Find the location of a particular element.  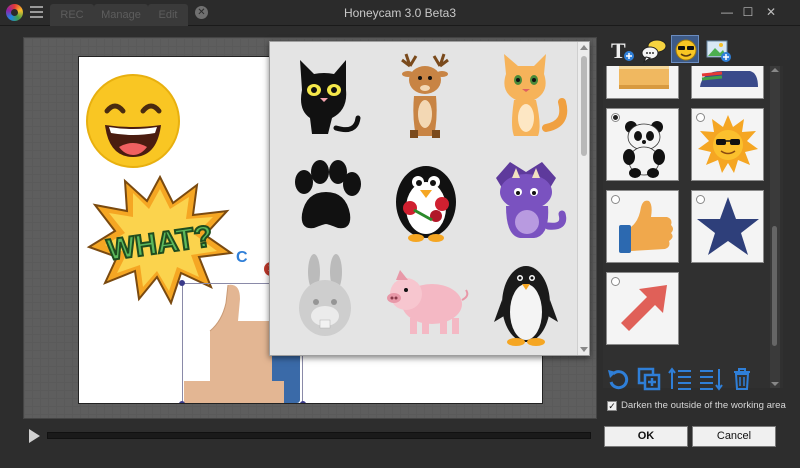

category-speech-bubble-button is located at coordinates (653, 49).